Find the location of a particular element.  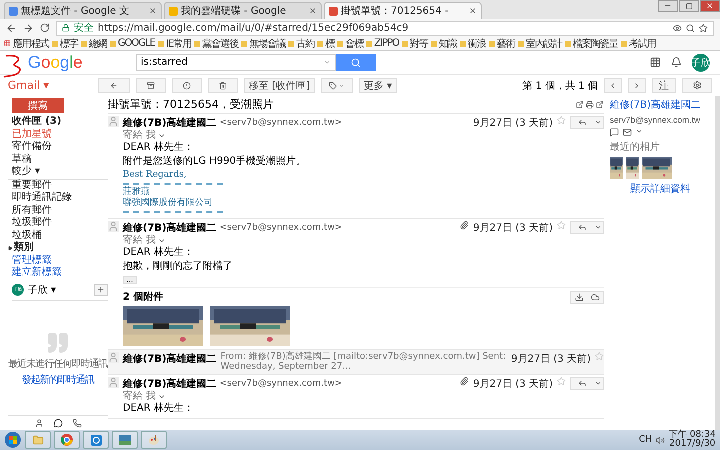

app-taskbar-button is located at coordinates (96, 440).